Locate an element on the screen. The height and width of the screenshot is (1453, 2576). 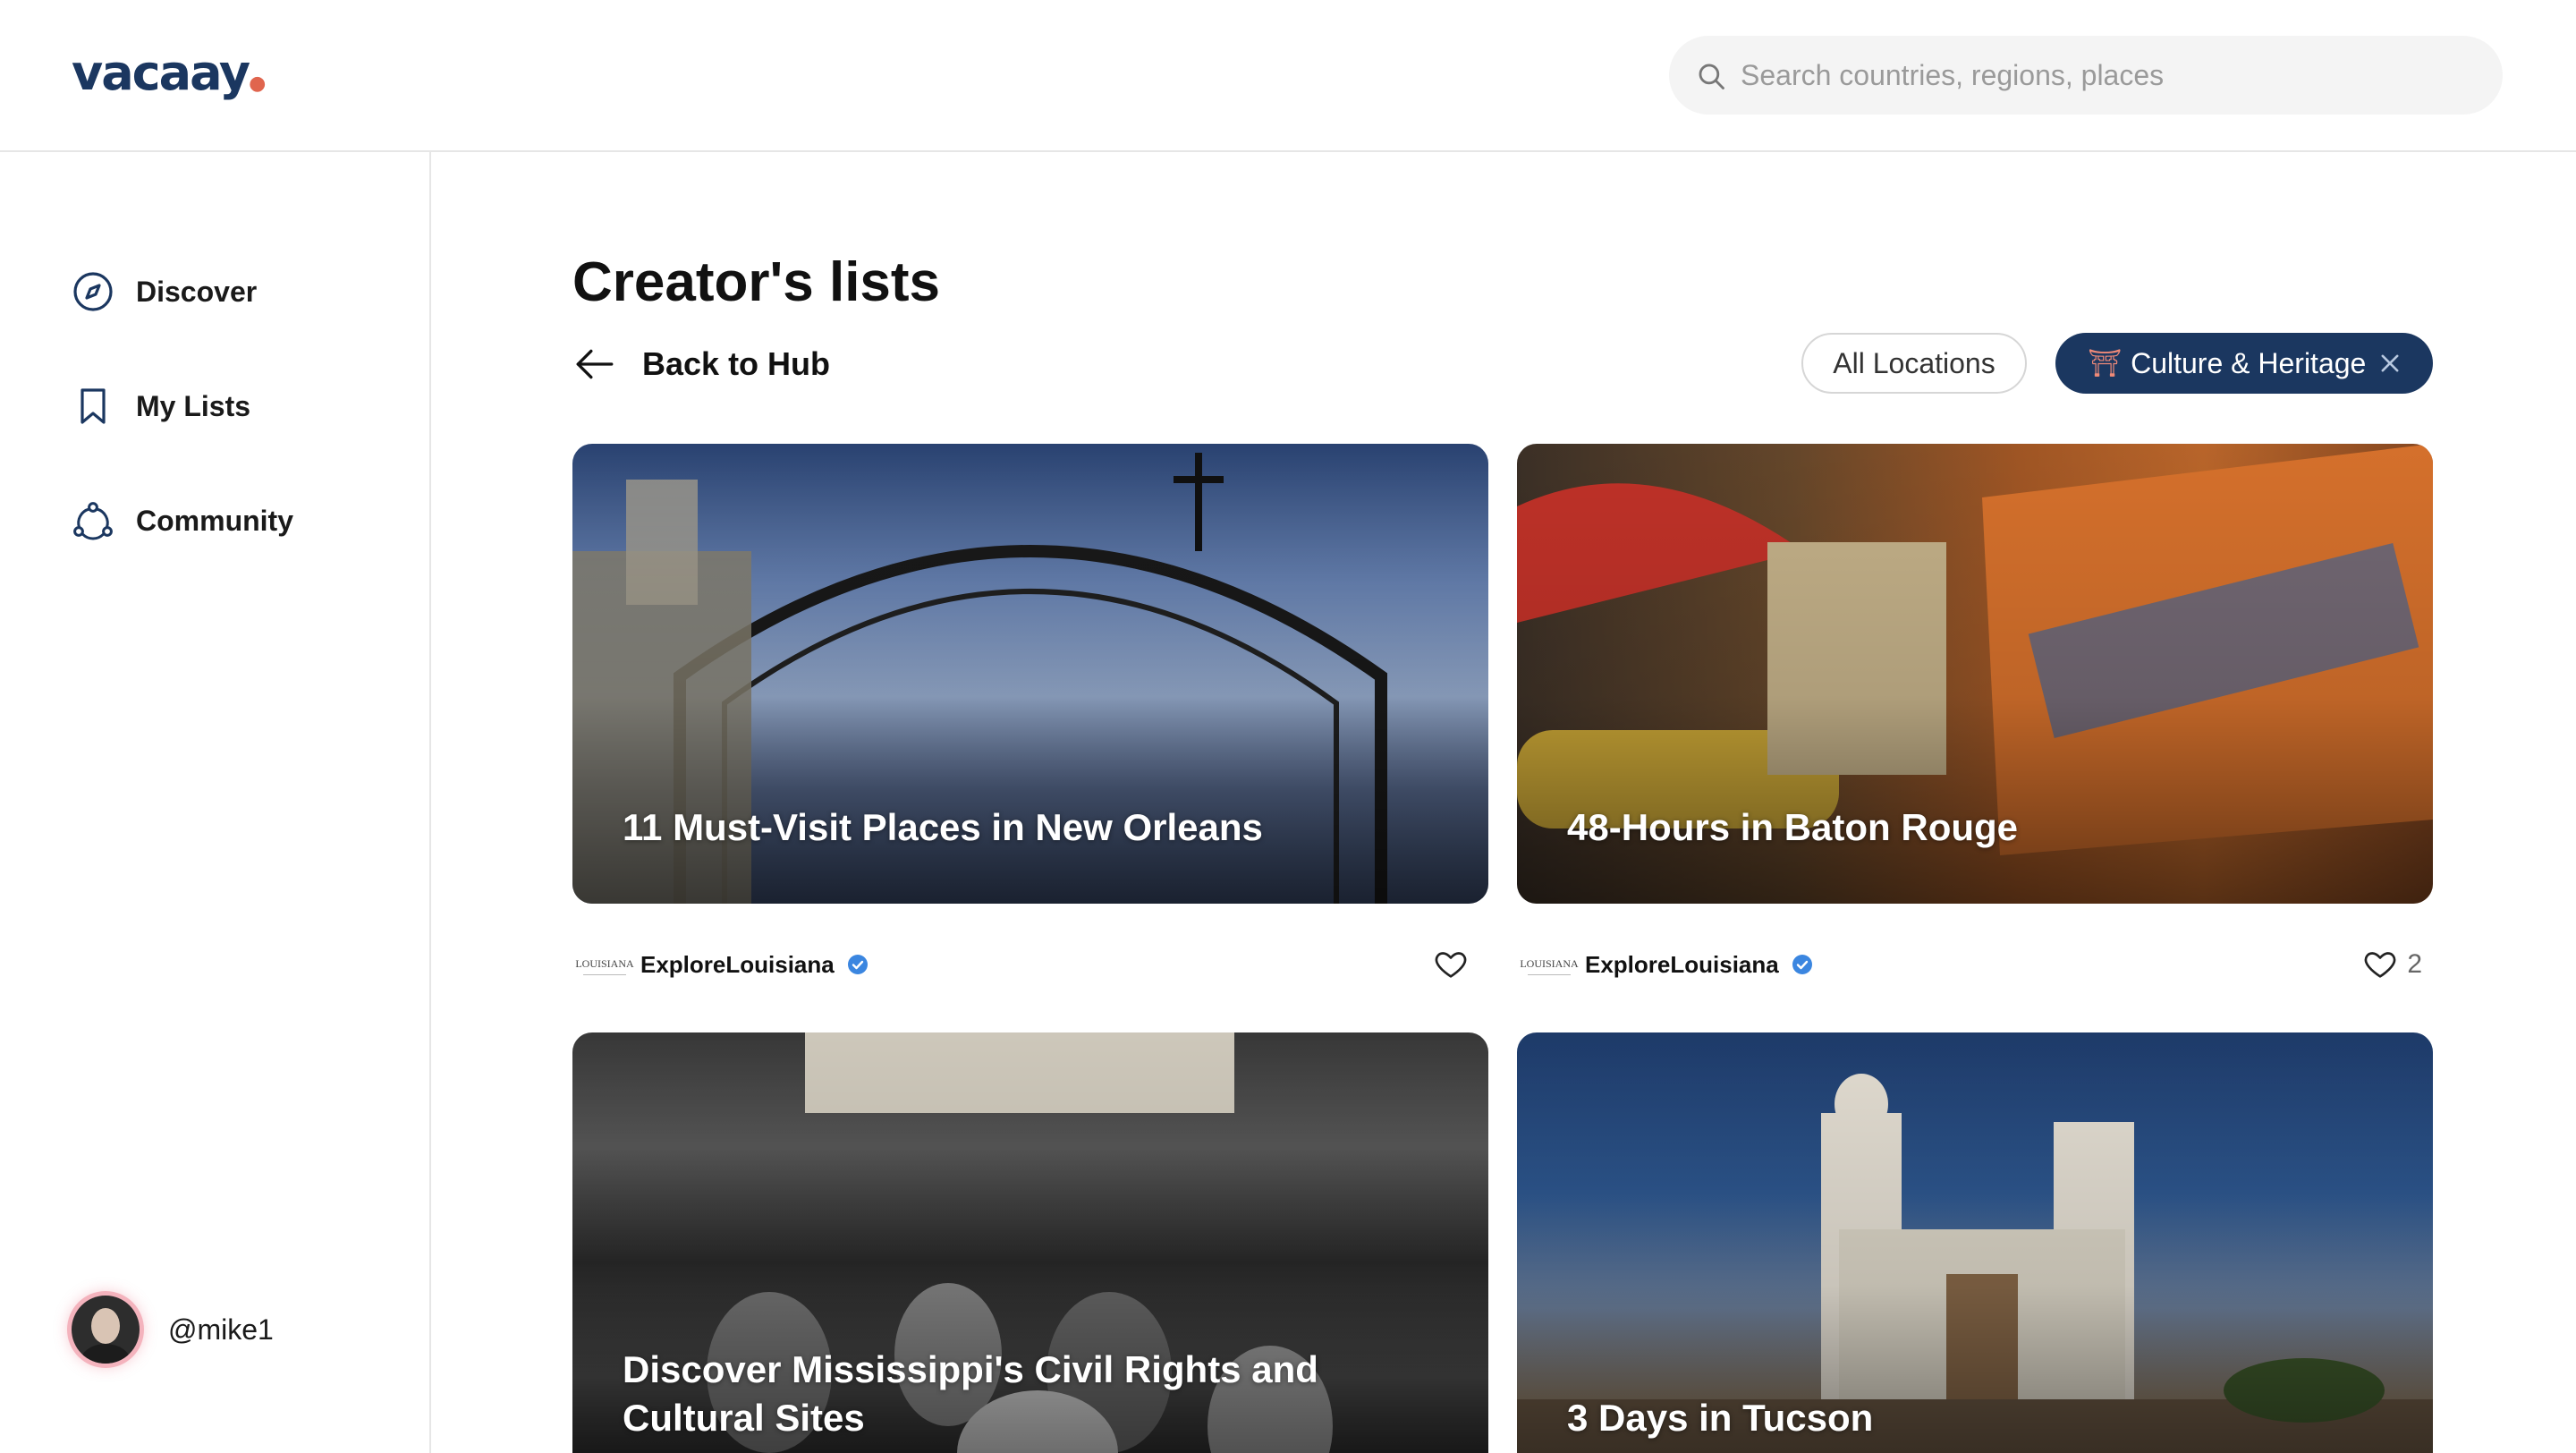
search-icon is located at coordinates (1711, 76).